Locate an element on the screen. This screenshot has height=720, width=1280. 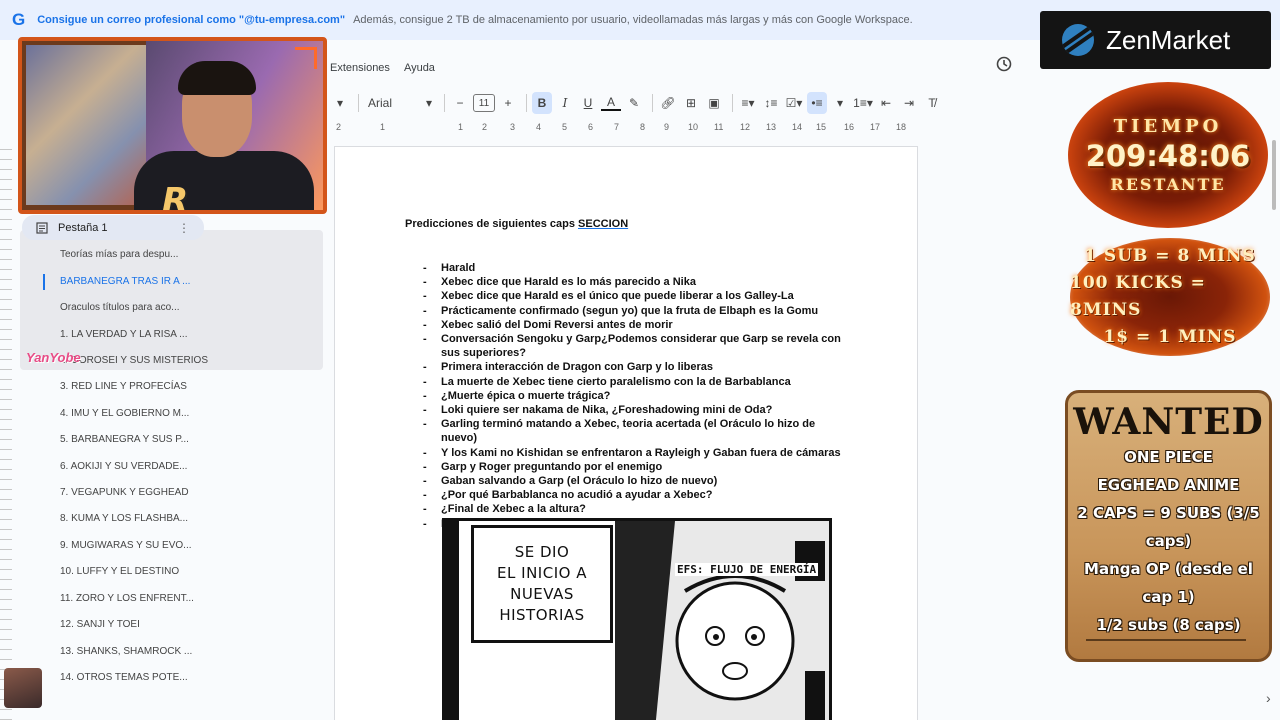
more-options-icon: ⋮ is located at coordinates (184, 228).